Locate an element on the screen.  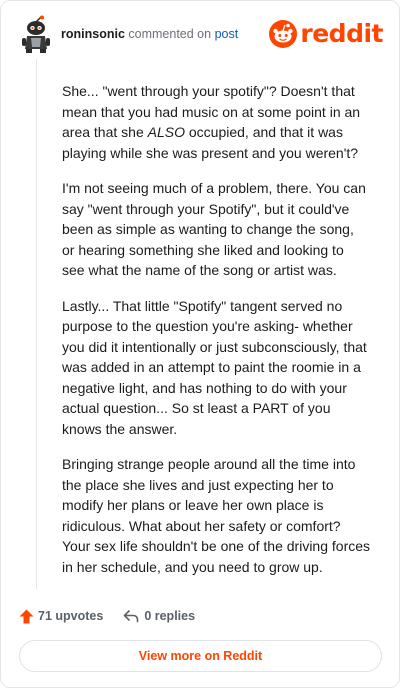
upvote-button: 71 upvotes is located at coordinates (61, 616).